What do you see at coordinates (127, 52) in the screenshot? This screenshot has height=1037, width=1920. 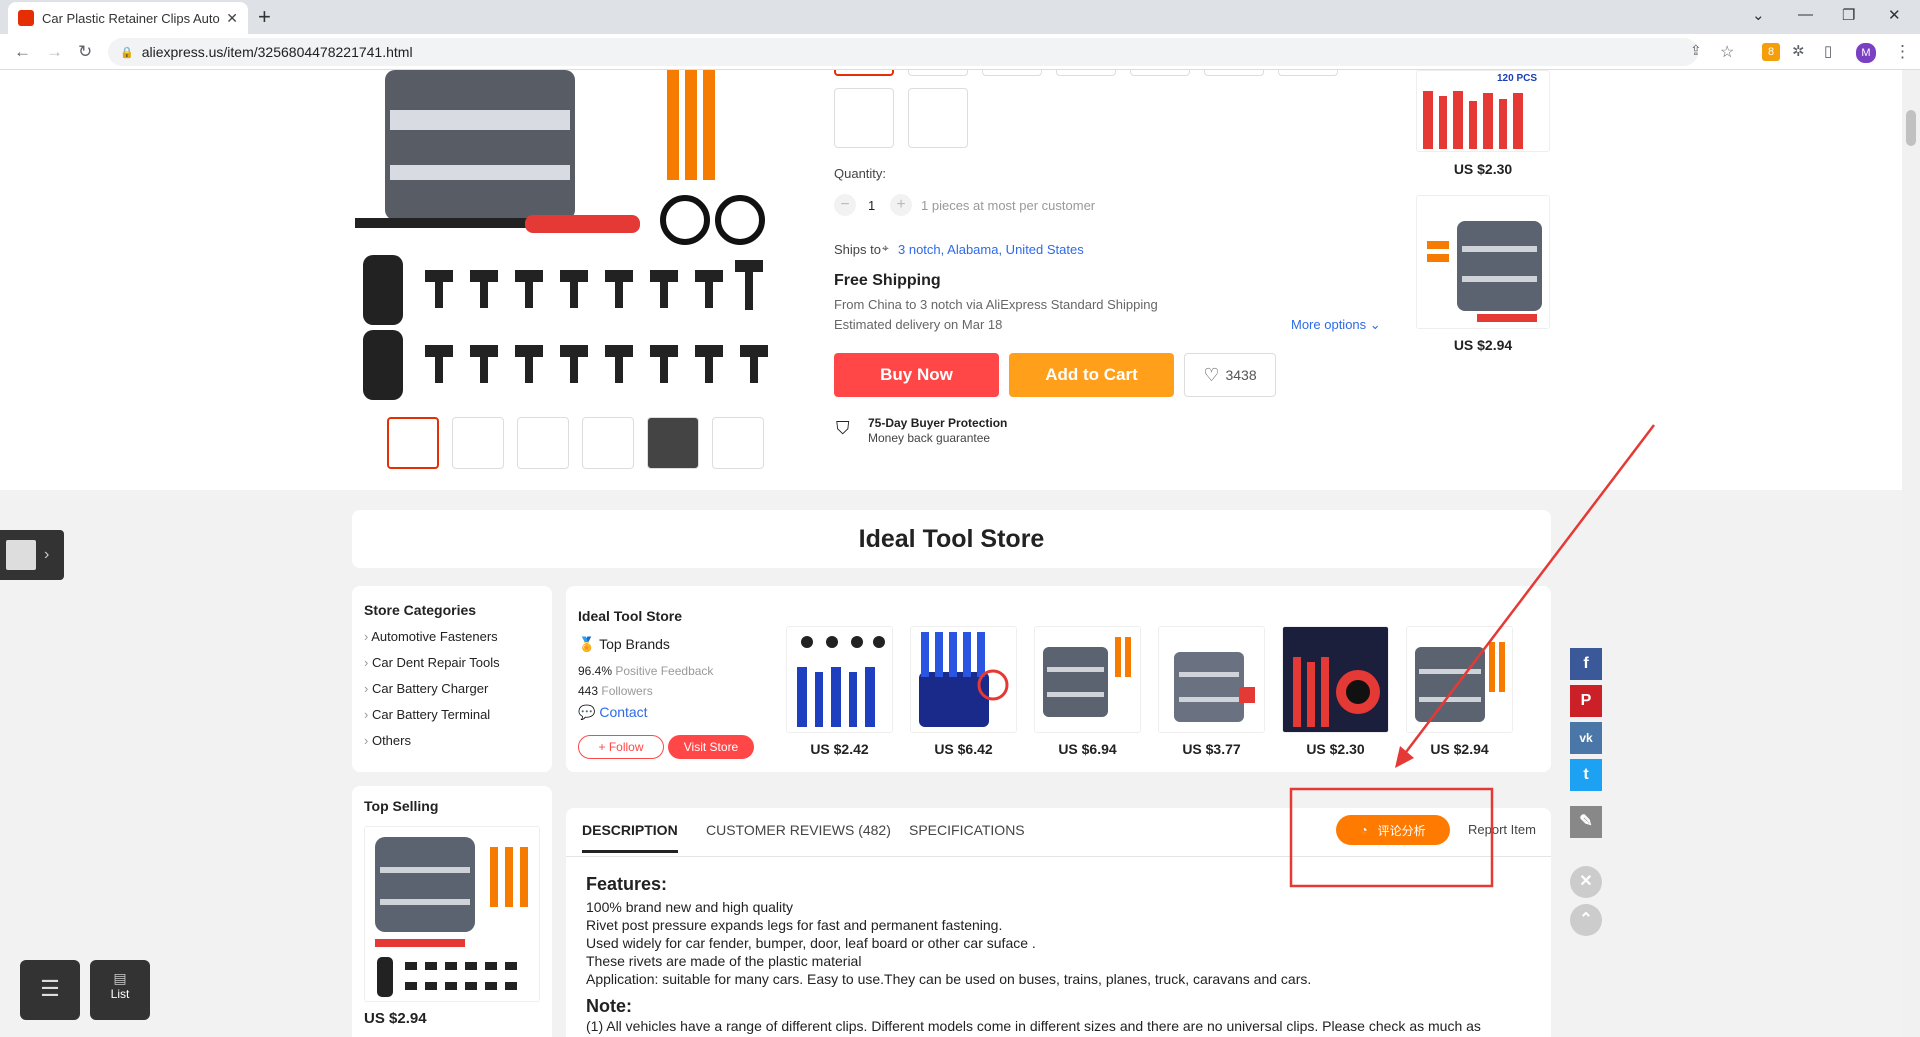 I see `lock-icon: 🔒` at bounding box center [127, 52].